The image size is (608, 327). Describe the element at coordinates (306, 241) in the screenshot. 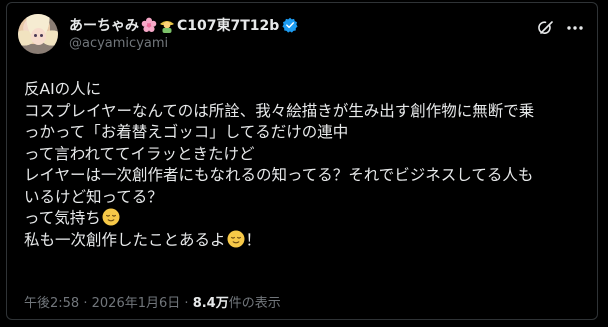

I see `post-line-with-emoji: 私も一次創作したことあるよ ！` at that location.